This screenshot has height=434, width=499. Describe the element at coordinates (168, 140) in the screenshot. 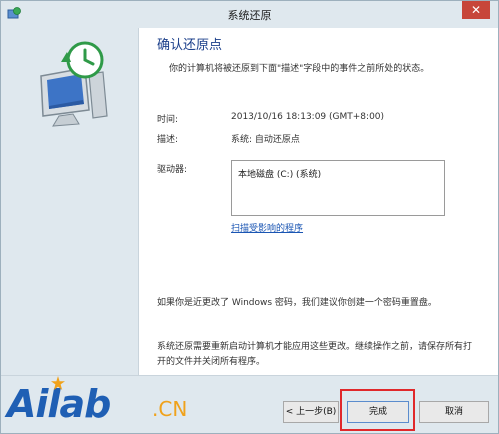

I see `description-label: 描述:` at that location.